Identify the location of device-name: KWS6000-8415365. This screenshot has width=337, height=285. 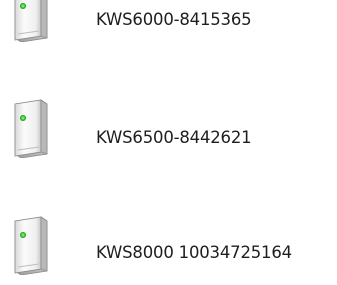
(174, 19).